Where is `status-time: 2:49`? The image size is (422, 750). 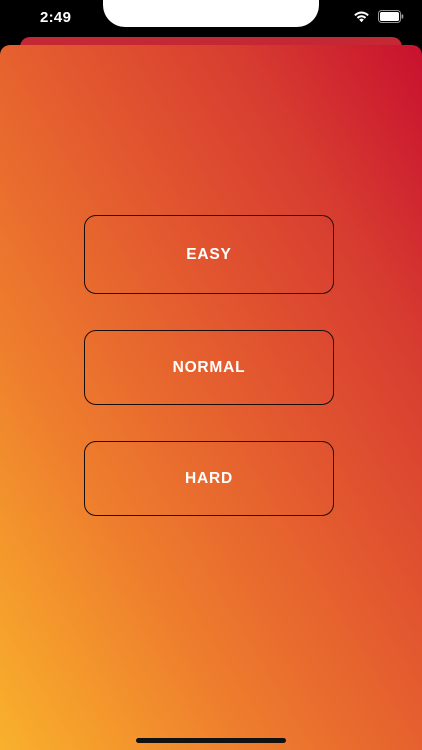 status-time: 2:49 is located at coordinates (56, 17).